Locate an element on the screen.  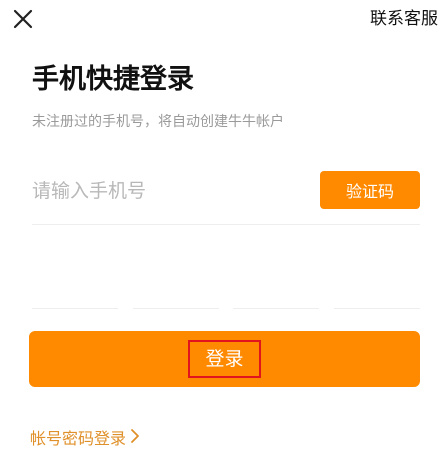
get-code-button: 验证码 is located at coordinates (370, 190).